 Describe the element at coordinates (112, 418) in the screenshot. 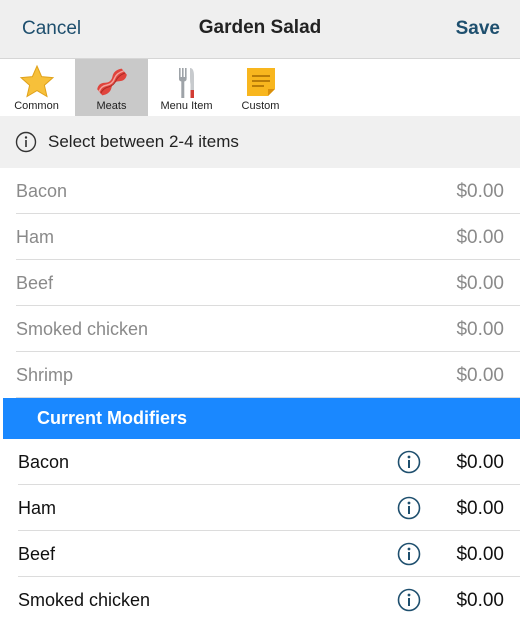

I see `section-title: Current Modifiers` at that location.